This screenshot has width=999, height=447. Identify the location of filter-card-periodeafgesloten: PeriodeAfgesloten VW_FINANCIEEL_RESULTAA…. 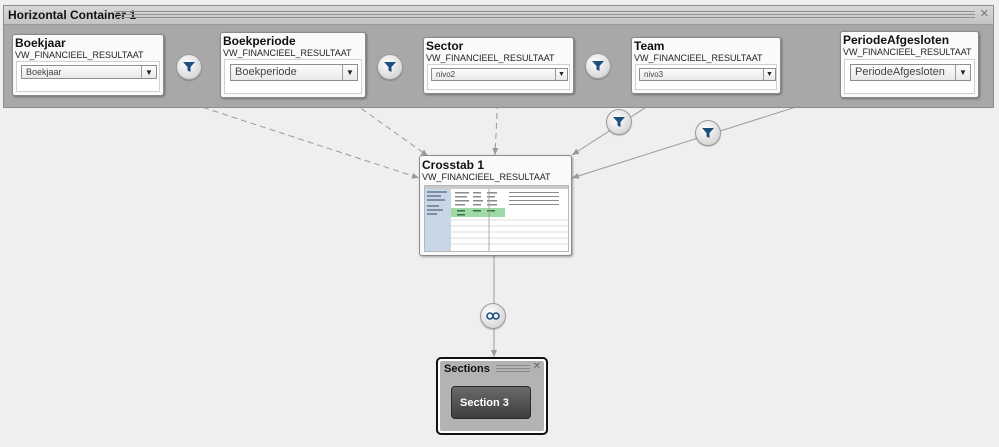
(909, 64).